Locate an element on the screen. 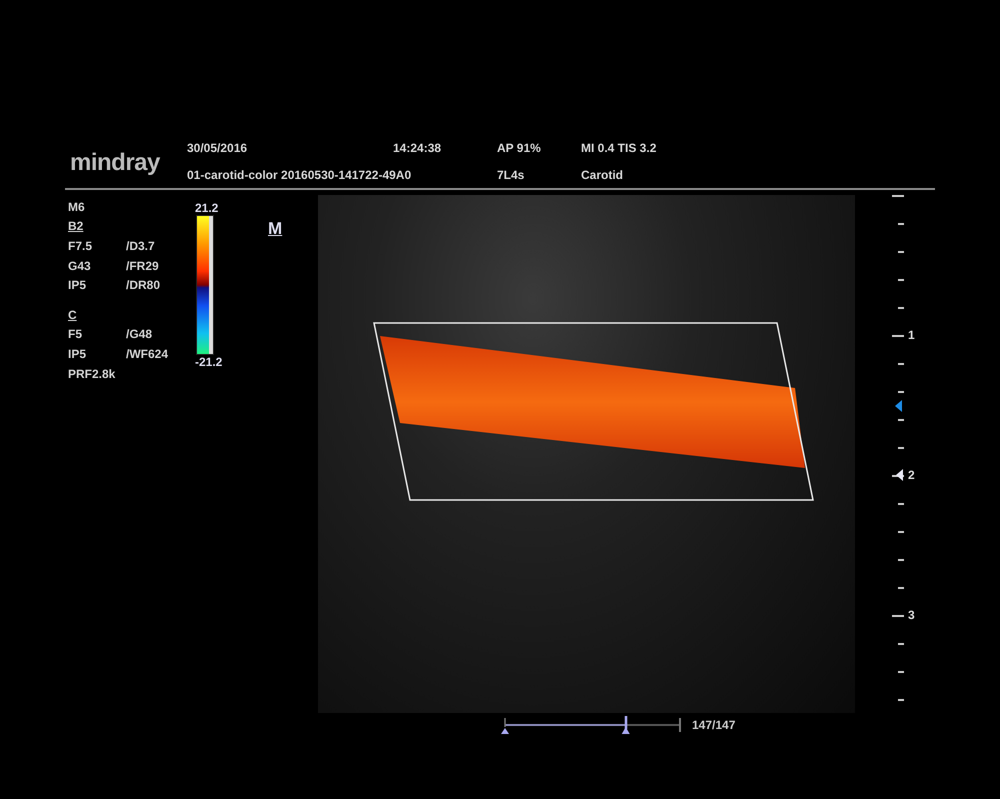 This screenshot has width=1000, height=799. parameter-label: M6 is located at coordinates (76, 207).